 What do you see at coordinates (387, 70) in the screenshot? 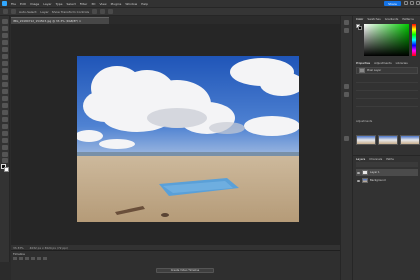
I see `layer-kind-row: Pixel Layer` at bounding box center [387, 70].